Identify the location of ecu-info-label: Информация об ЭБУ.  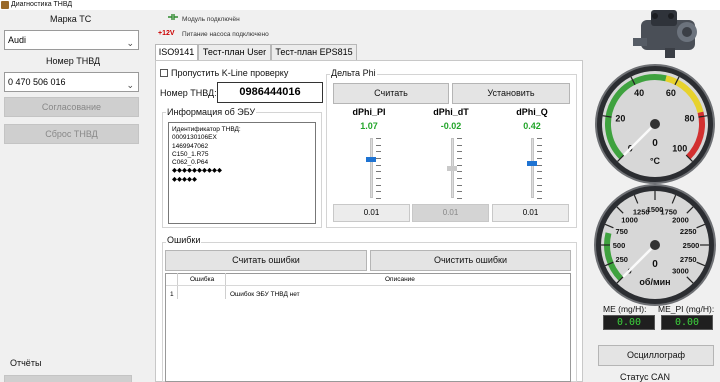
(211, 112).